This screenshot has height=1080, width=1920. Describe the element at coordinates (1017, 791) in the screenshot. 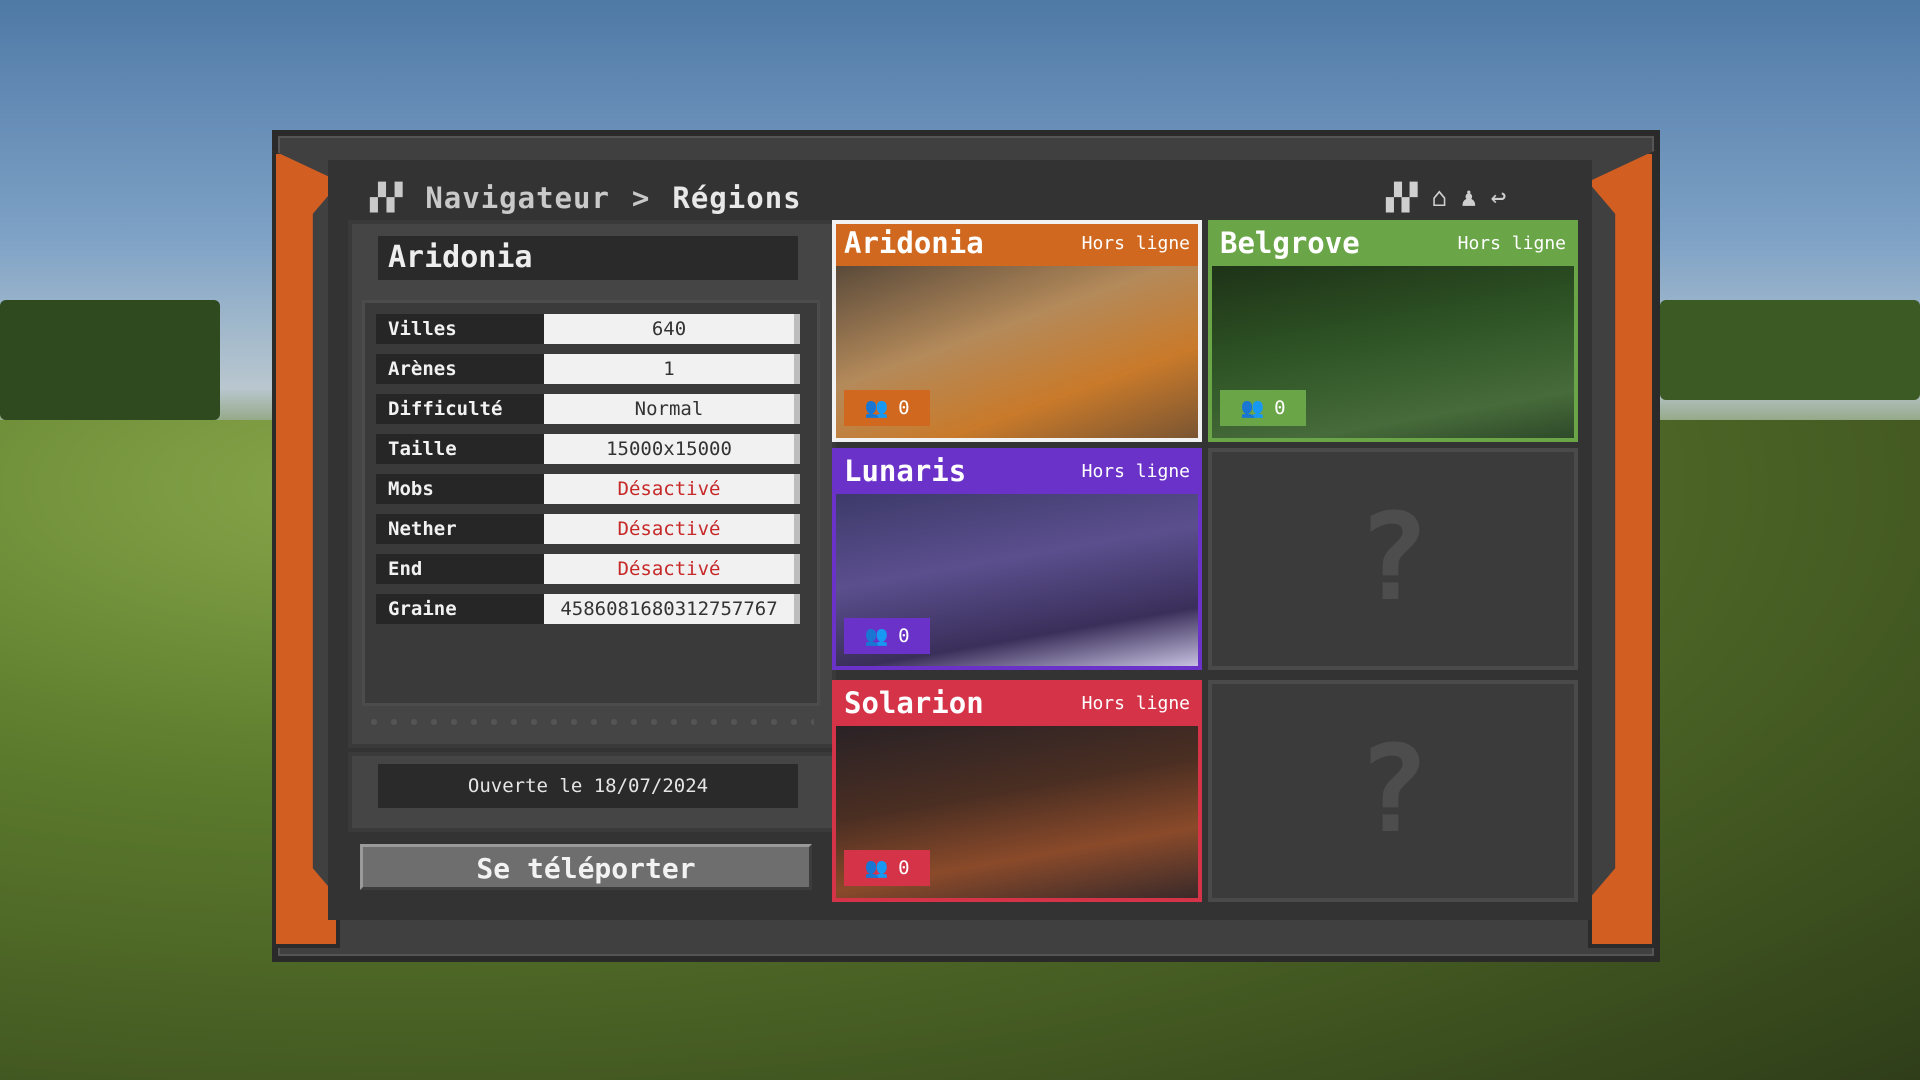

I see `region-card-solarion: Solarion Hors ligne 👥 0` at that location.